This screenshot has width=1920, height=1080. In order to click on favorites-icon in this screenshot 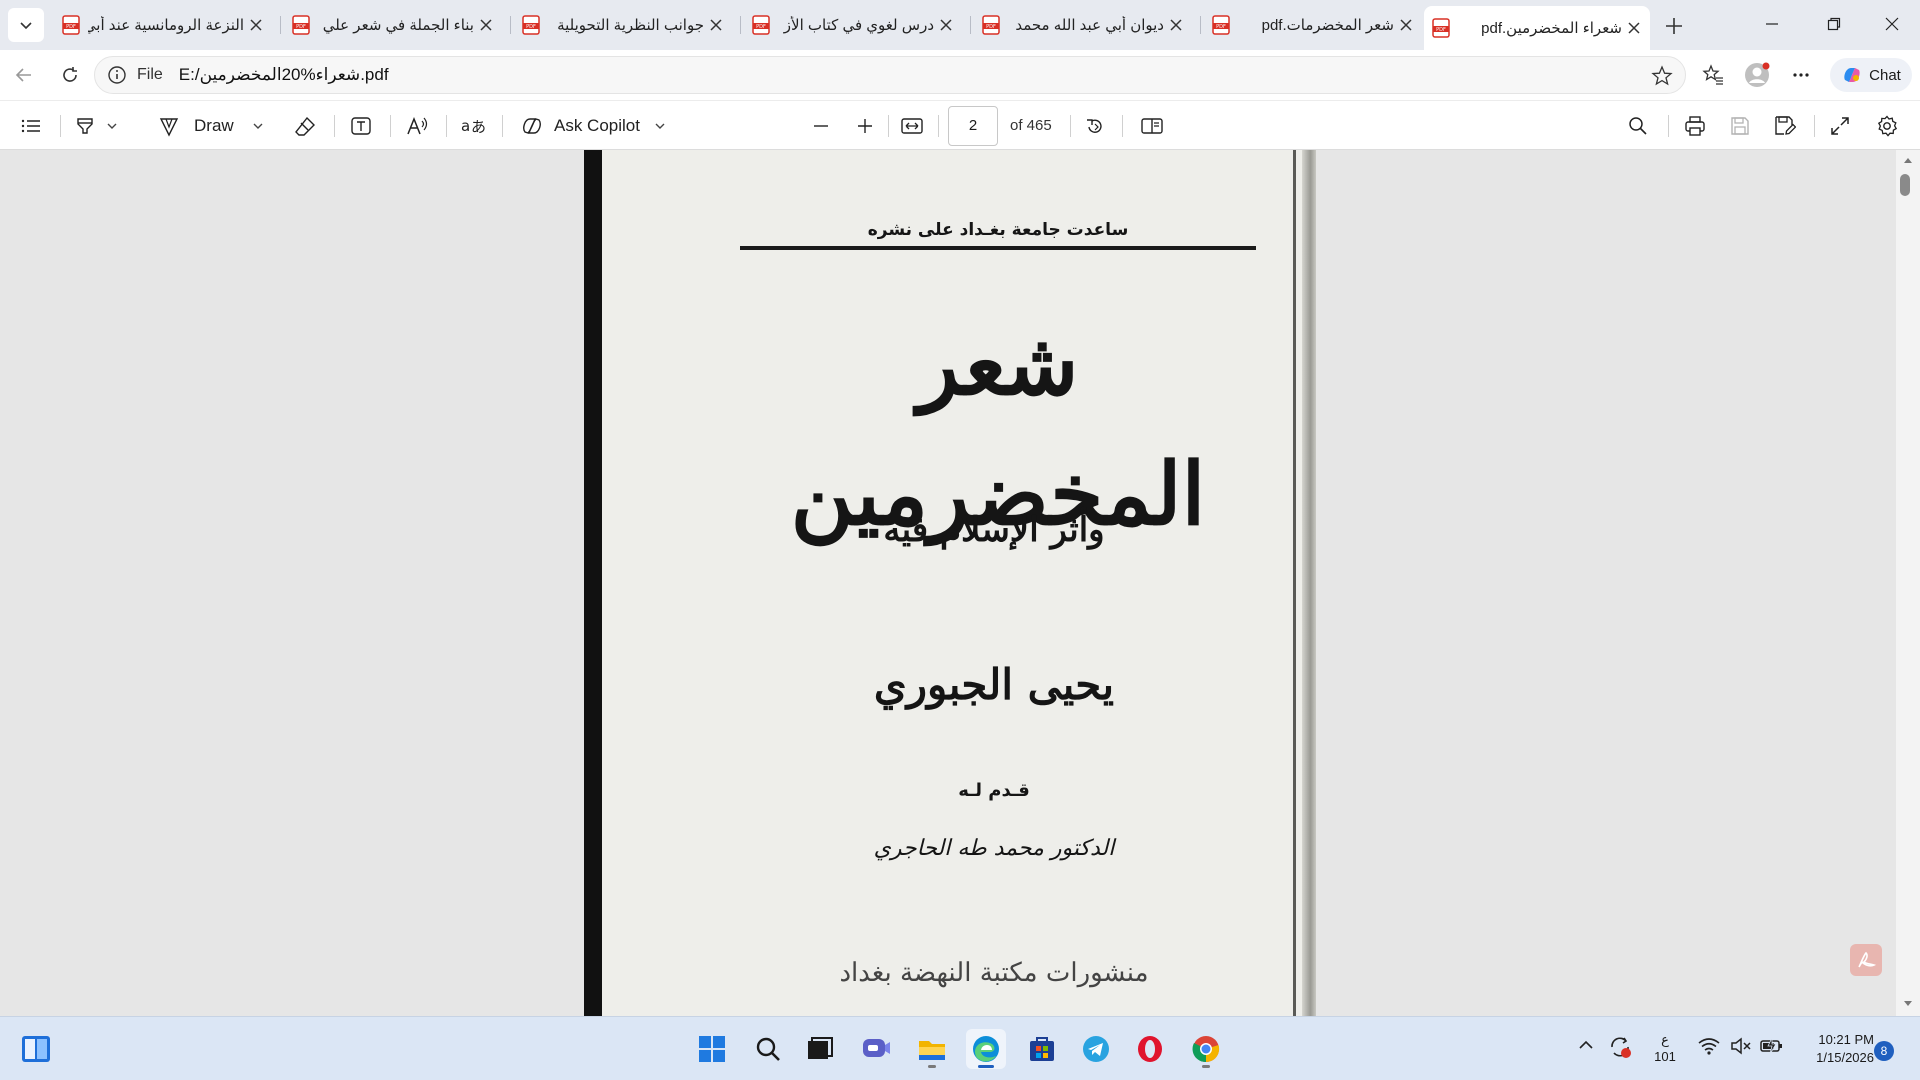, I will do `click(1712, 74)`.